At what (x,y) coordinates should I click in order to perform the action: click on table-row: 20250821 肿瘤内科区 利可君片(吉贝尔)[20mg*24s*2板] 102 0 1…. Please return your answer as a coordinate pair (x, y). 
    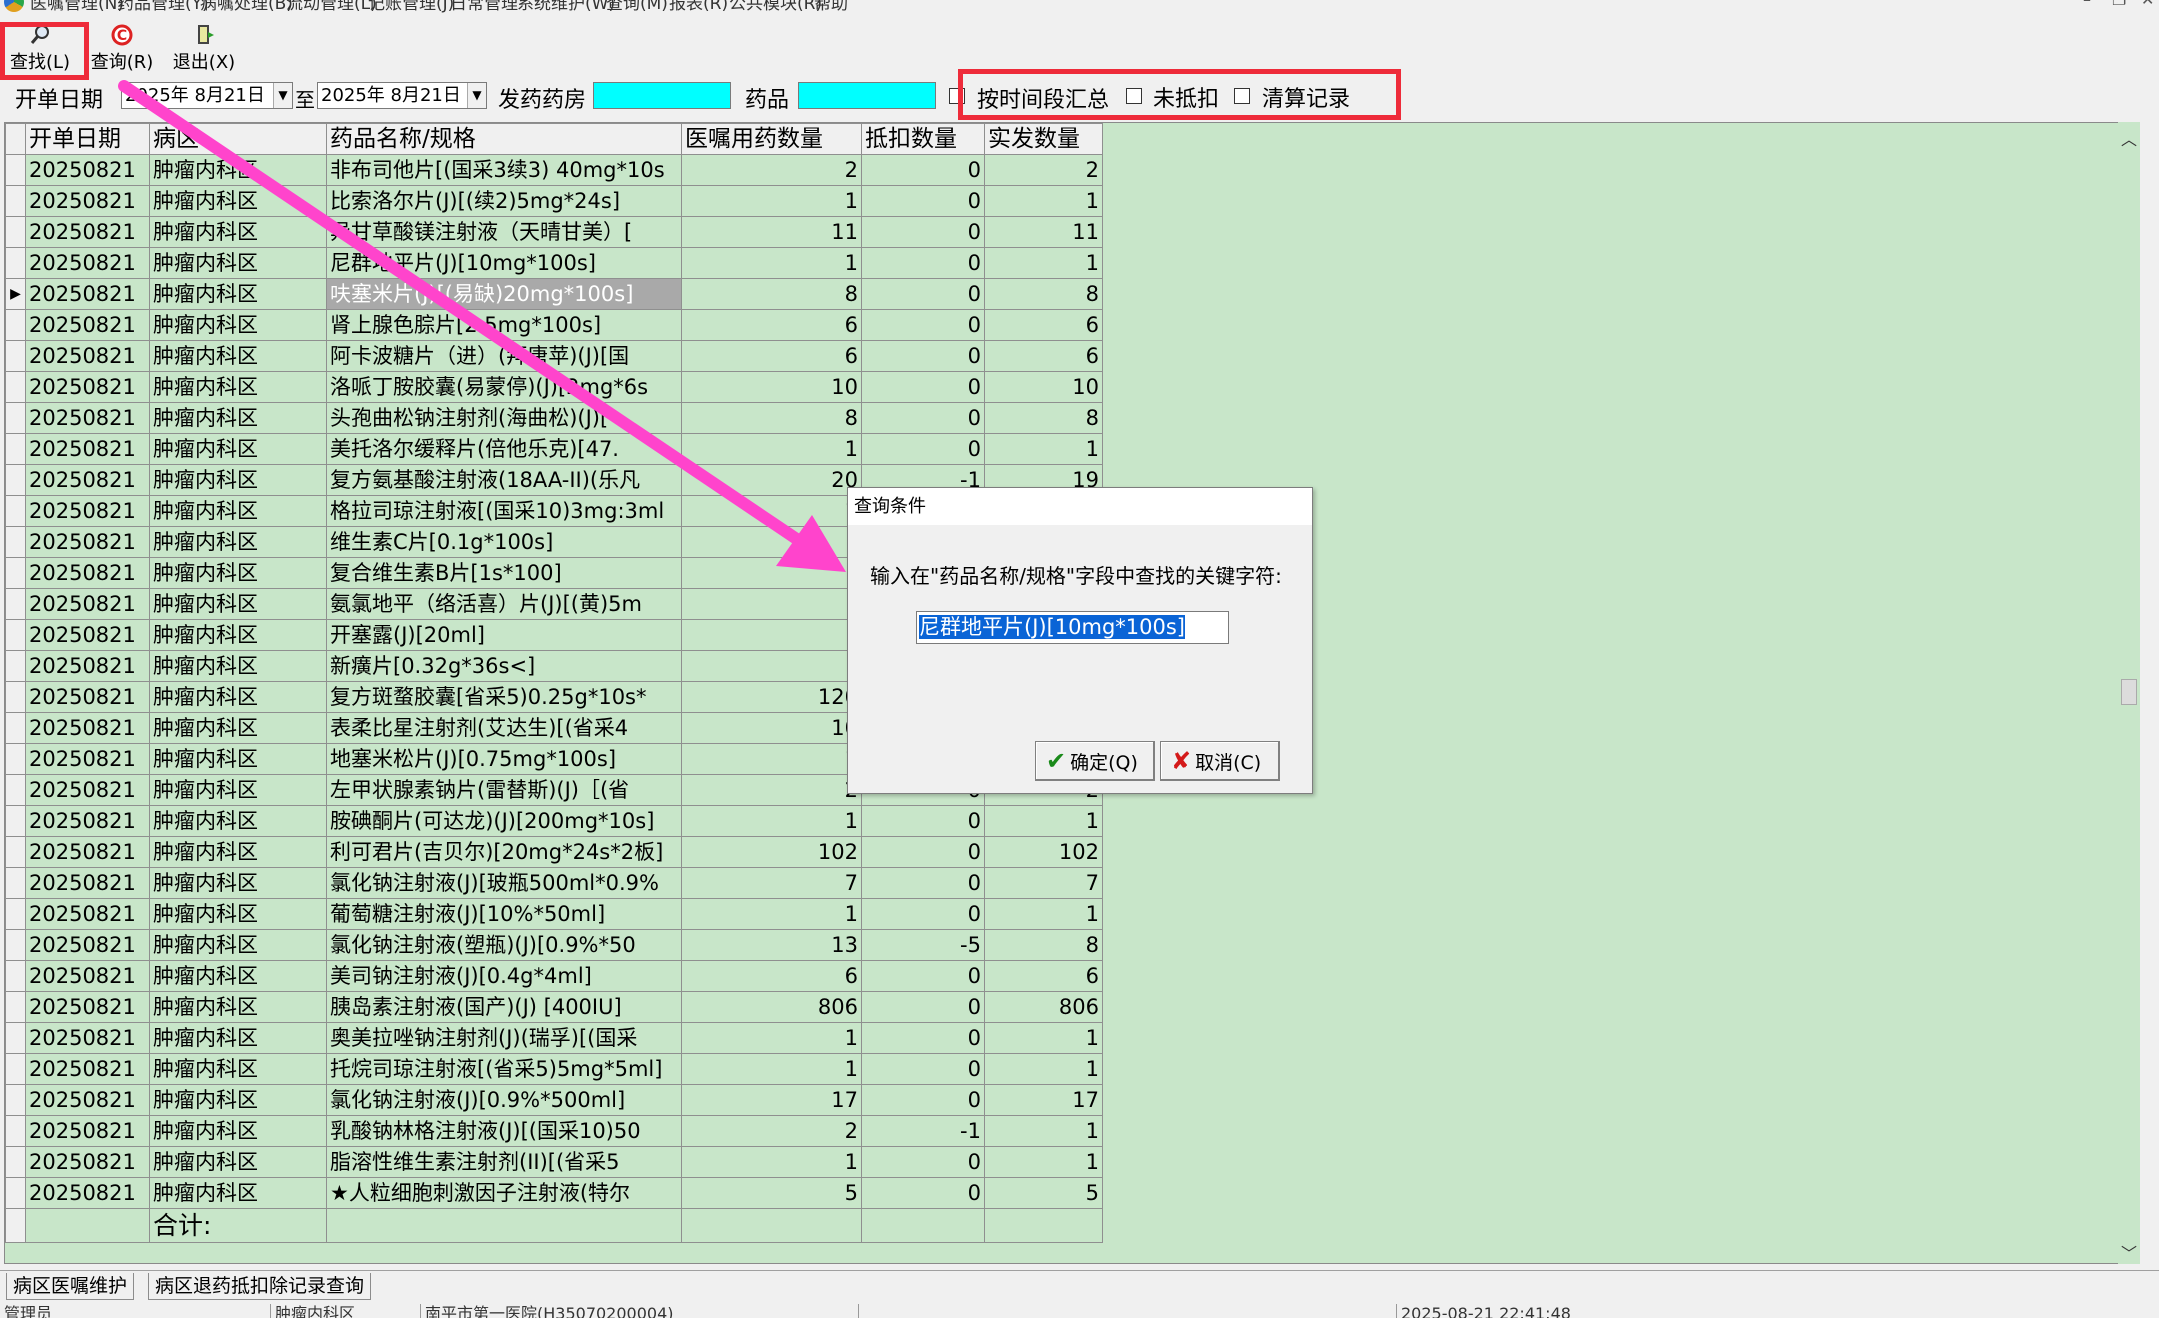
    Looking at the image, I should click on (554, 852).